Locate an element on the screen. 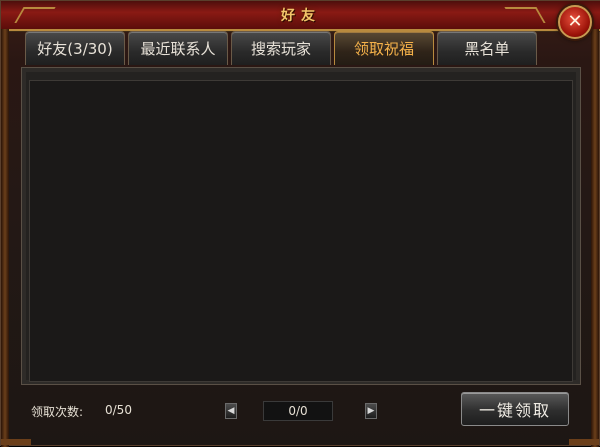  page-indicator: 0/0 is located at coordinates (298, 411).